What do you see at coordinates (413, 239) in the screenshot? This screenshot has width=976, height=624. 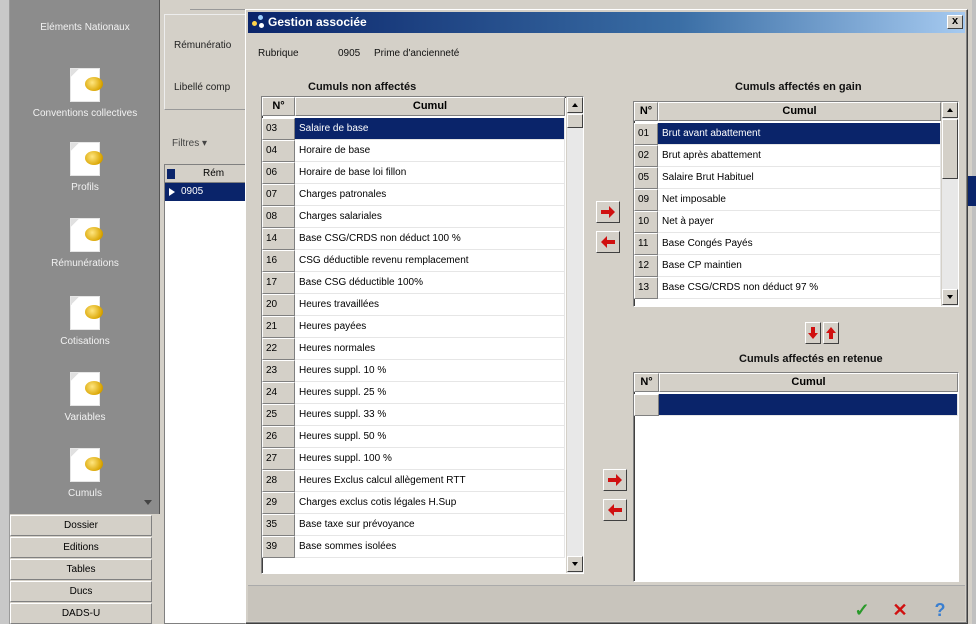 I see `table-row: 14 Base CSG/CRDS non déduct 100 %` at bounding box center [413, 239].